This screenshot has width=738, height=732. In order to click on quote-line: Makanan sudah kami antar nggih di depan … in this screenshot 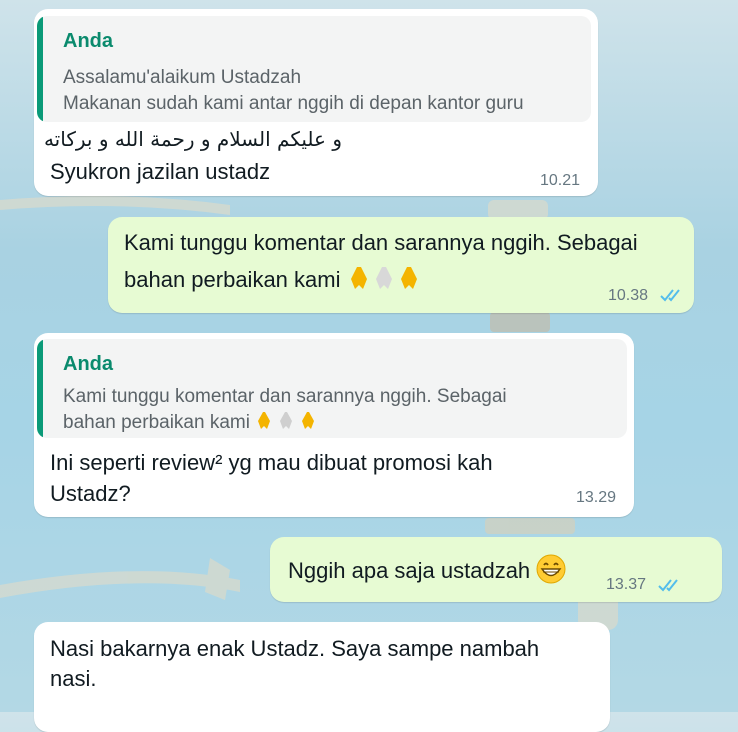, I will do `click(293, 103)`.